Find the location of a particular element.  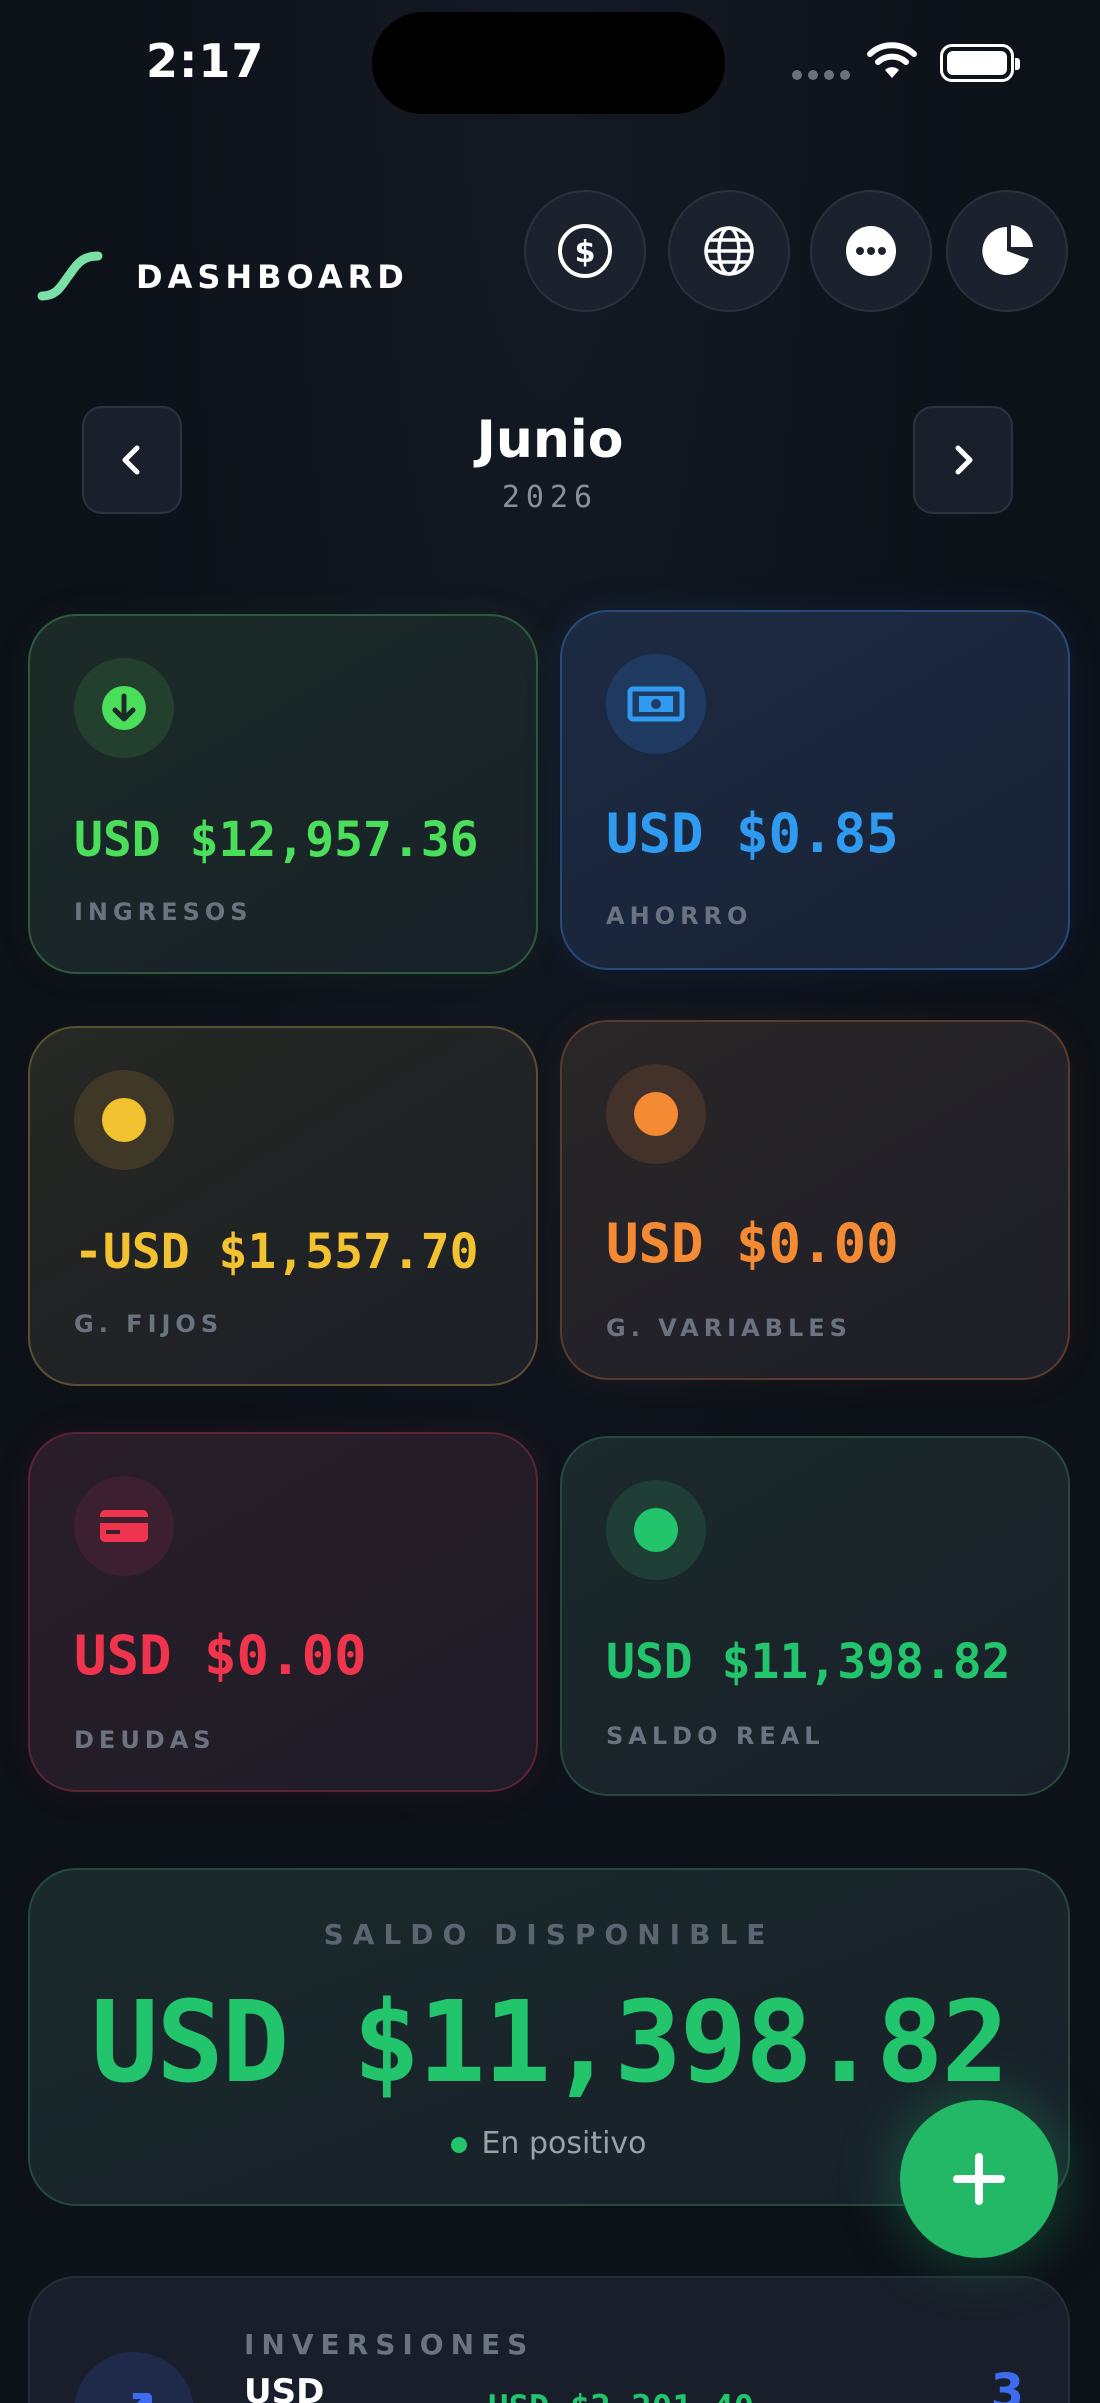

currency-icon: $ is located at coordinates (585, 251).